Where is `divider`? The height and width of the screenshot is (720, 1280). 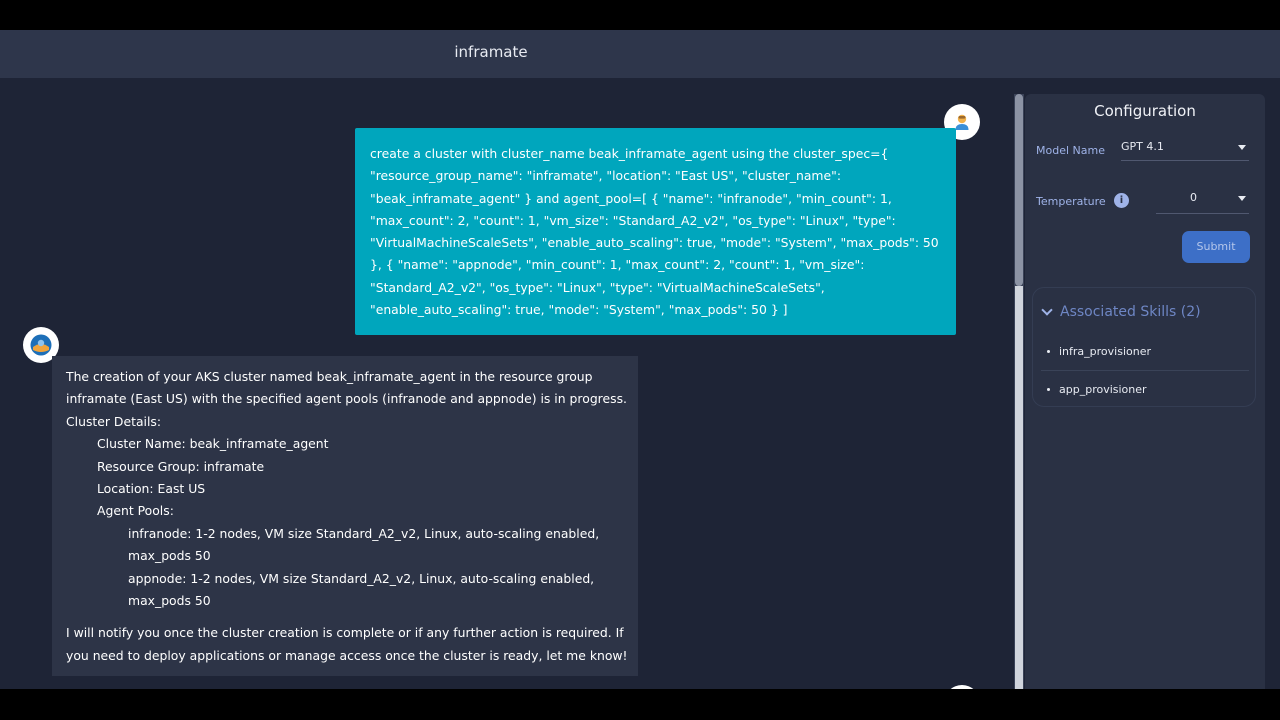 divider is located at coordinates (1145, 370).